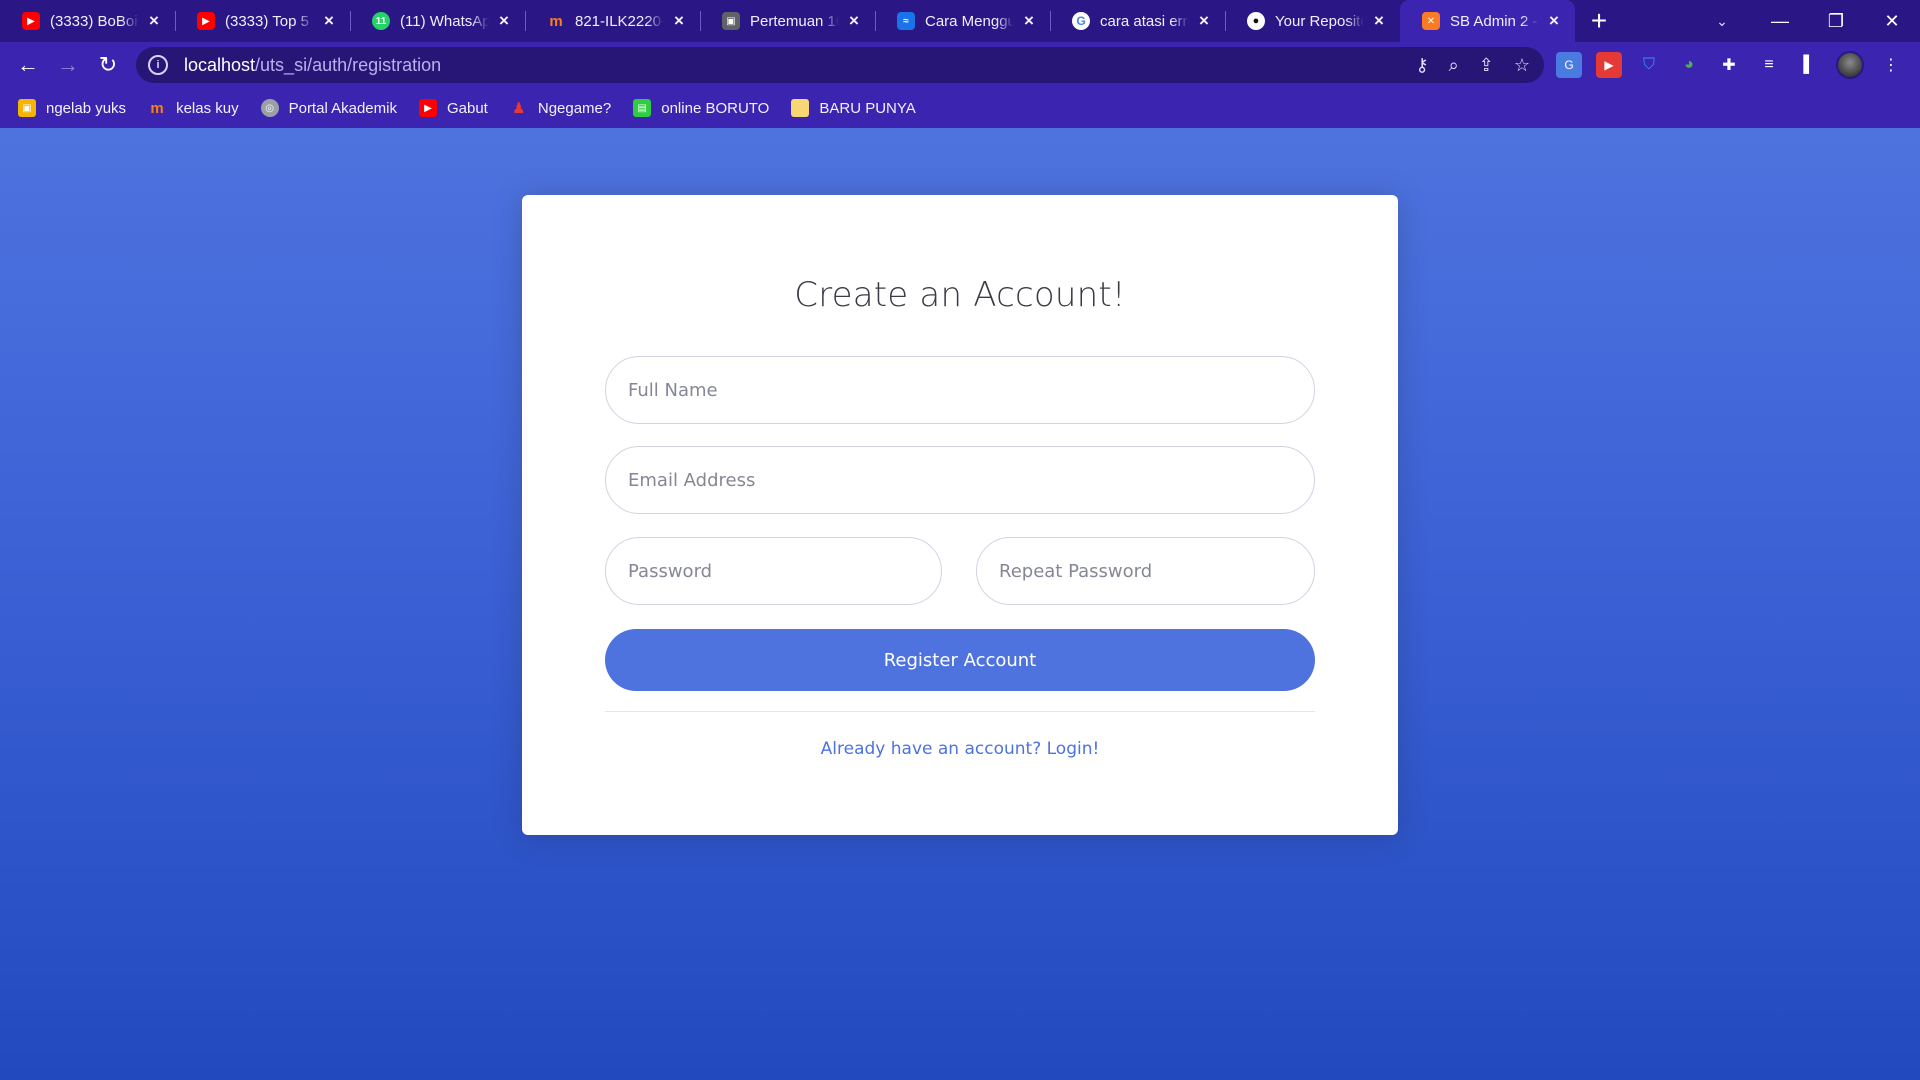 Image resolution: width=1920 pixels, height=1080 pixels. Describe the element at coordinates (348, 64) in the screenshot. I see `url-path: /uts_si/auth/registration` at that location.